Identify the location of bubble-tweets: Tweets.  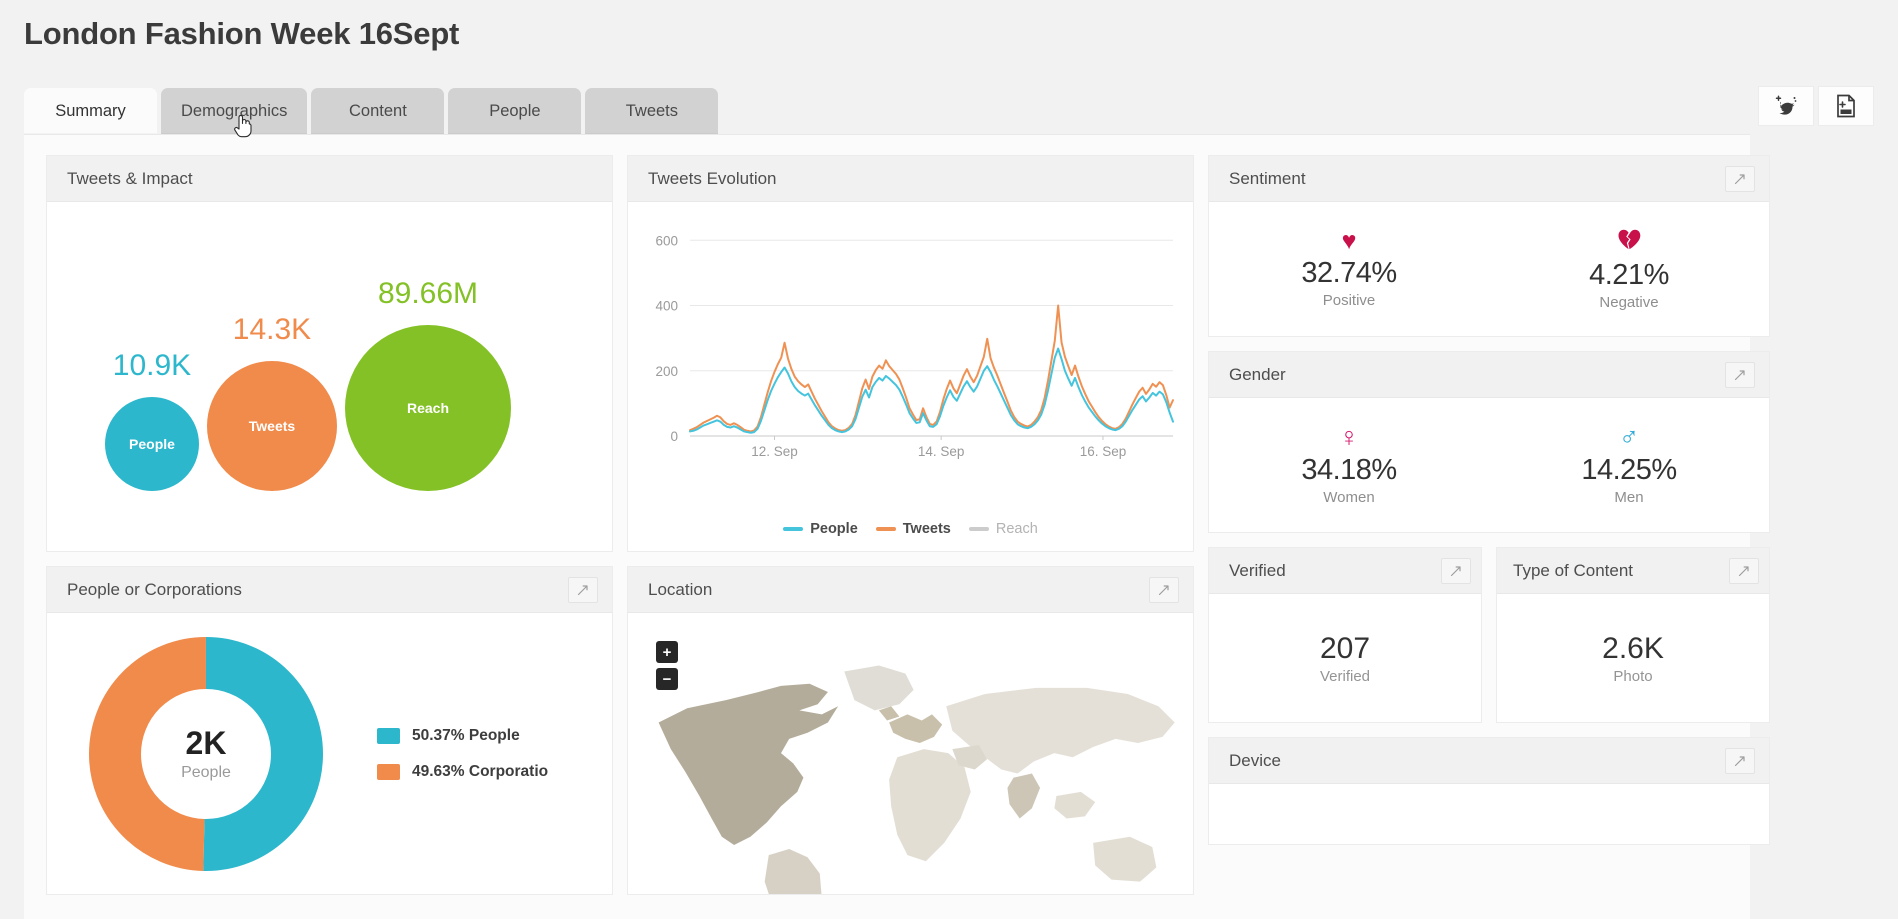
(272, 426).